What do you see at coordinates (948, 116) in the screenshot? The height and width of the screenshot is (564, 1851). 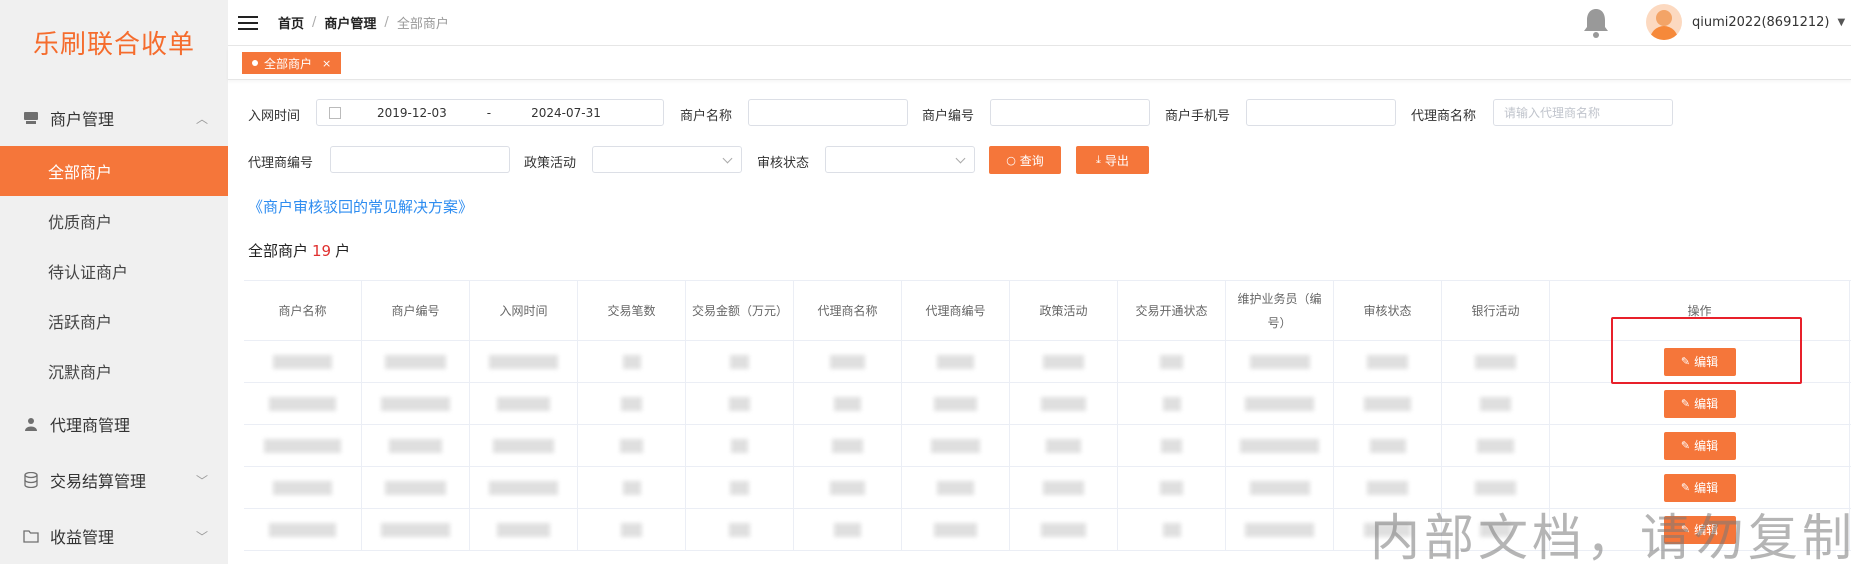 I see `merchant-no-label: 商户编号` at bounding box center [948, 116].